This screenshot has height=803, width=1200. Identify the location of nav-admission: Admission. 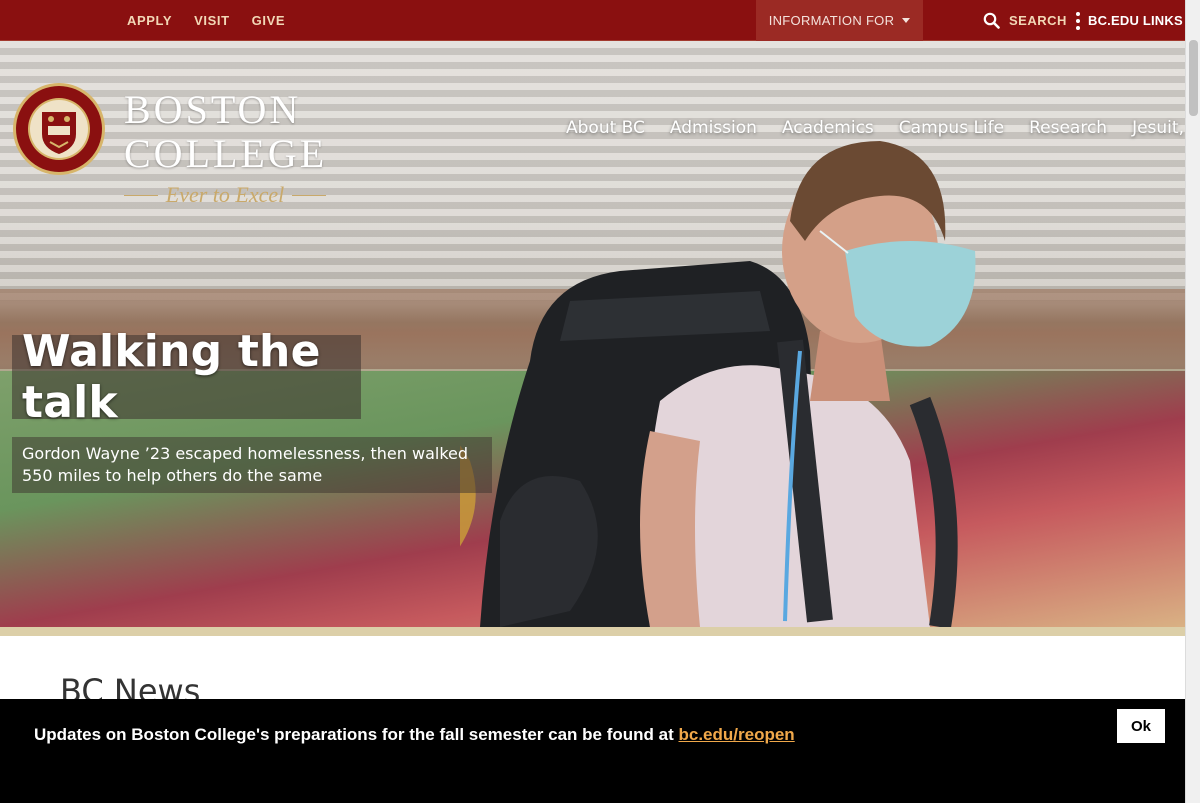
(713, 128).